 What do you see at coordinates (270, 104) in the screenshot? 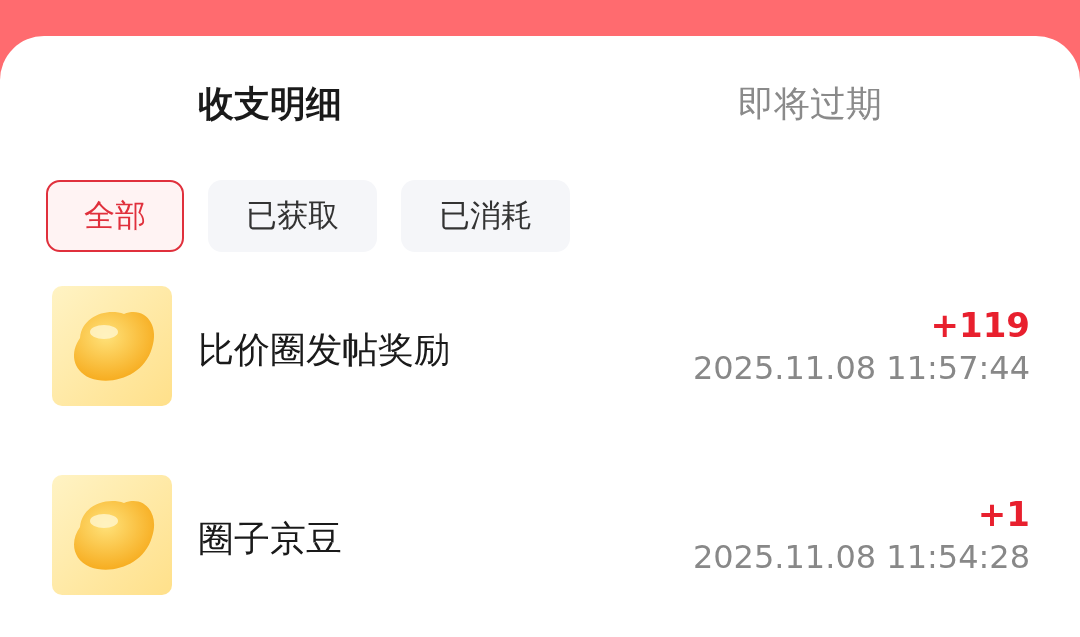
I see `tab: 收支明细` at bounding box center [270, 104].